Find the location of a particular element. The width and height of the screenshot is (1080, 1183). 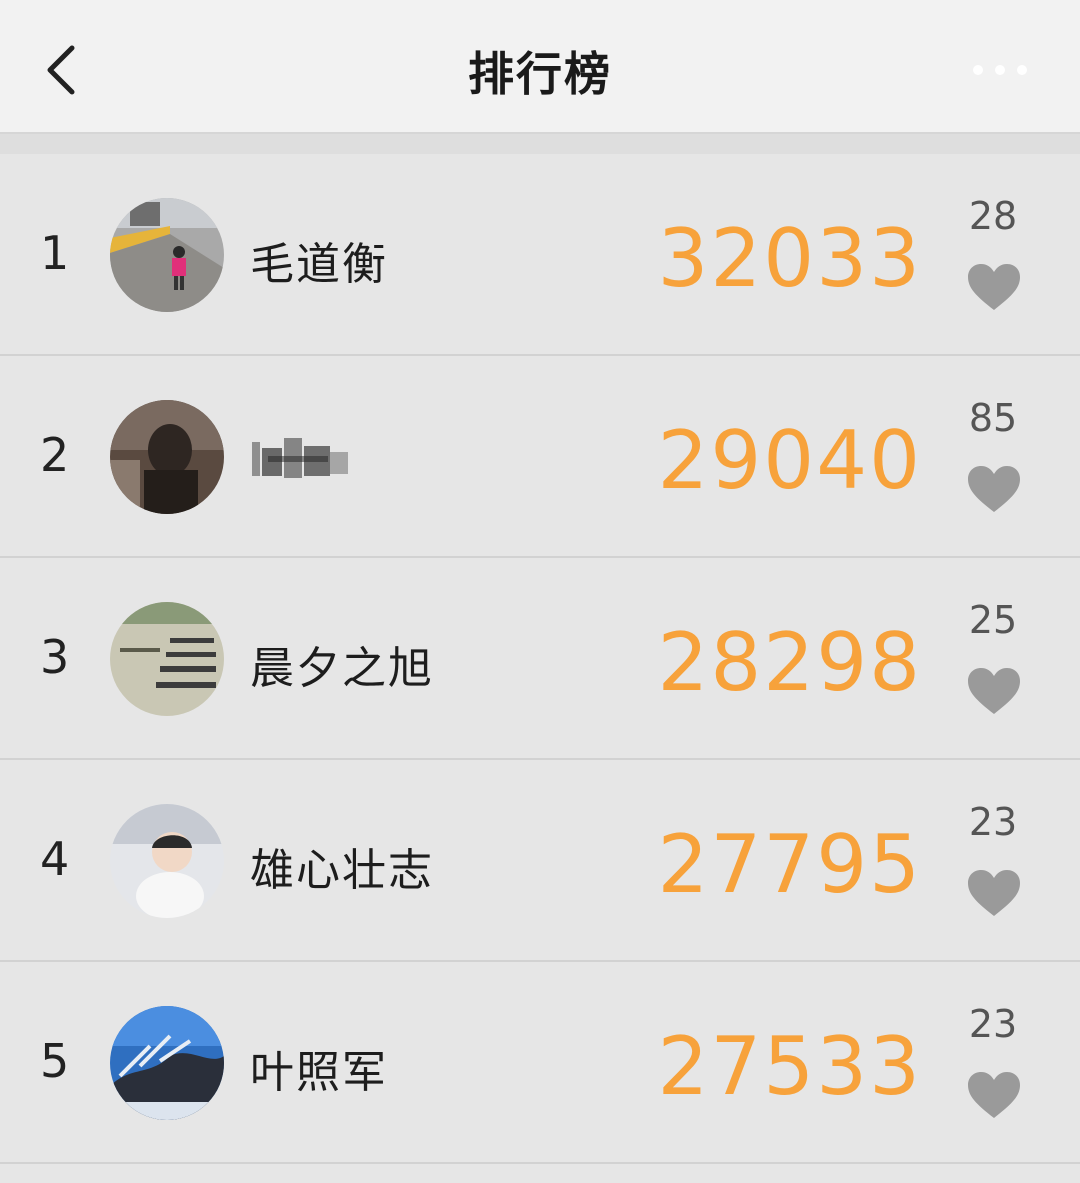

step-count: 27533 is located at coordinates (789, 1066).